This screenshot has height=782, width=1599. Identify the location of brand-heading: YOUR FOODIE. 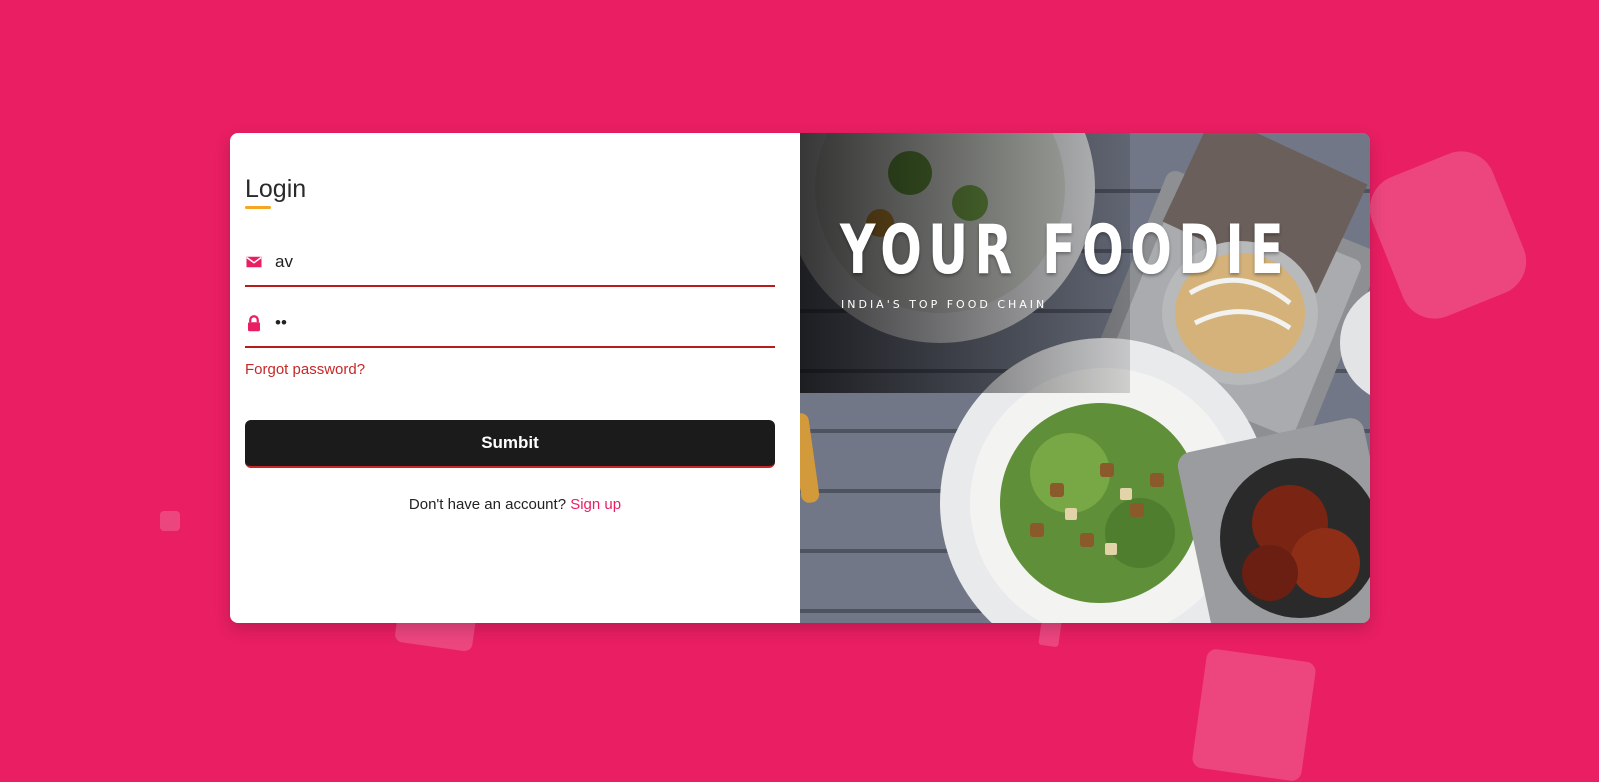
(1065, 250).